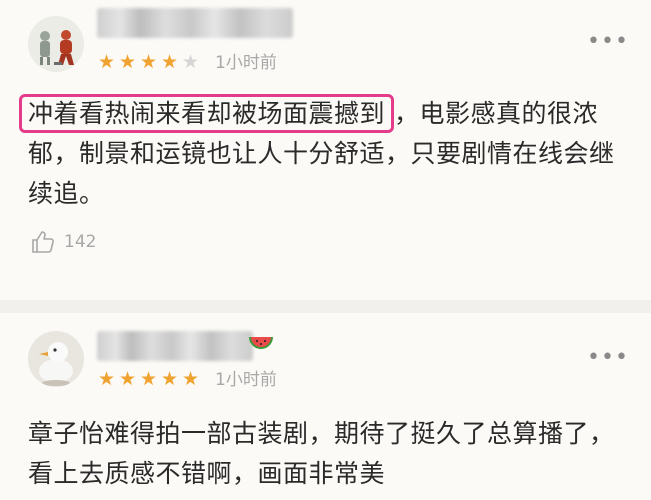 The height and width of the screenshot is (500, 651). I want to click on star-empty-icon: ★, so click(190, 62).